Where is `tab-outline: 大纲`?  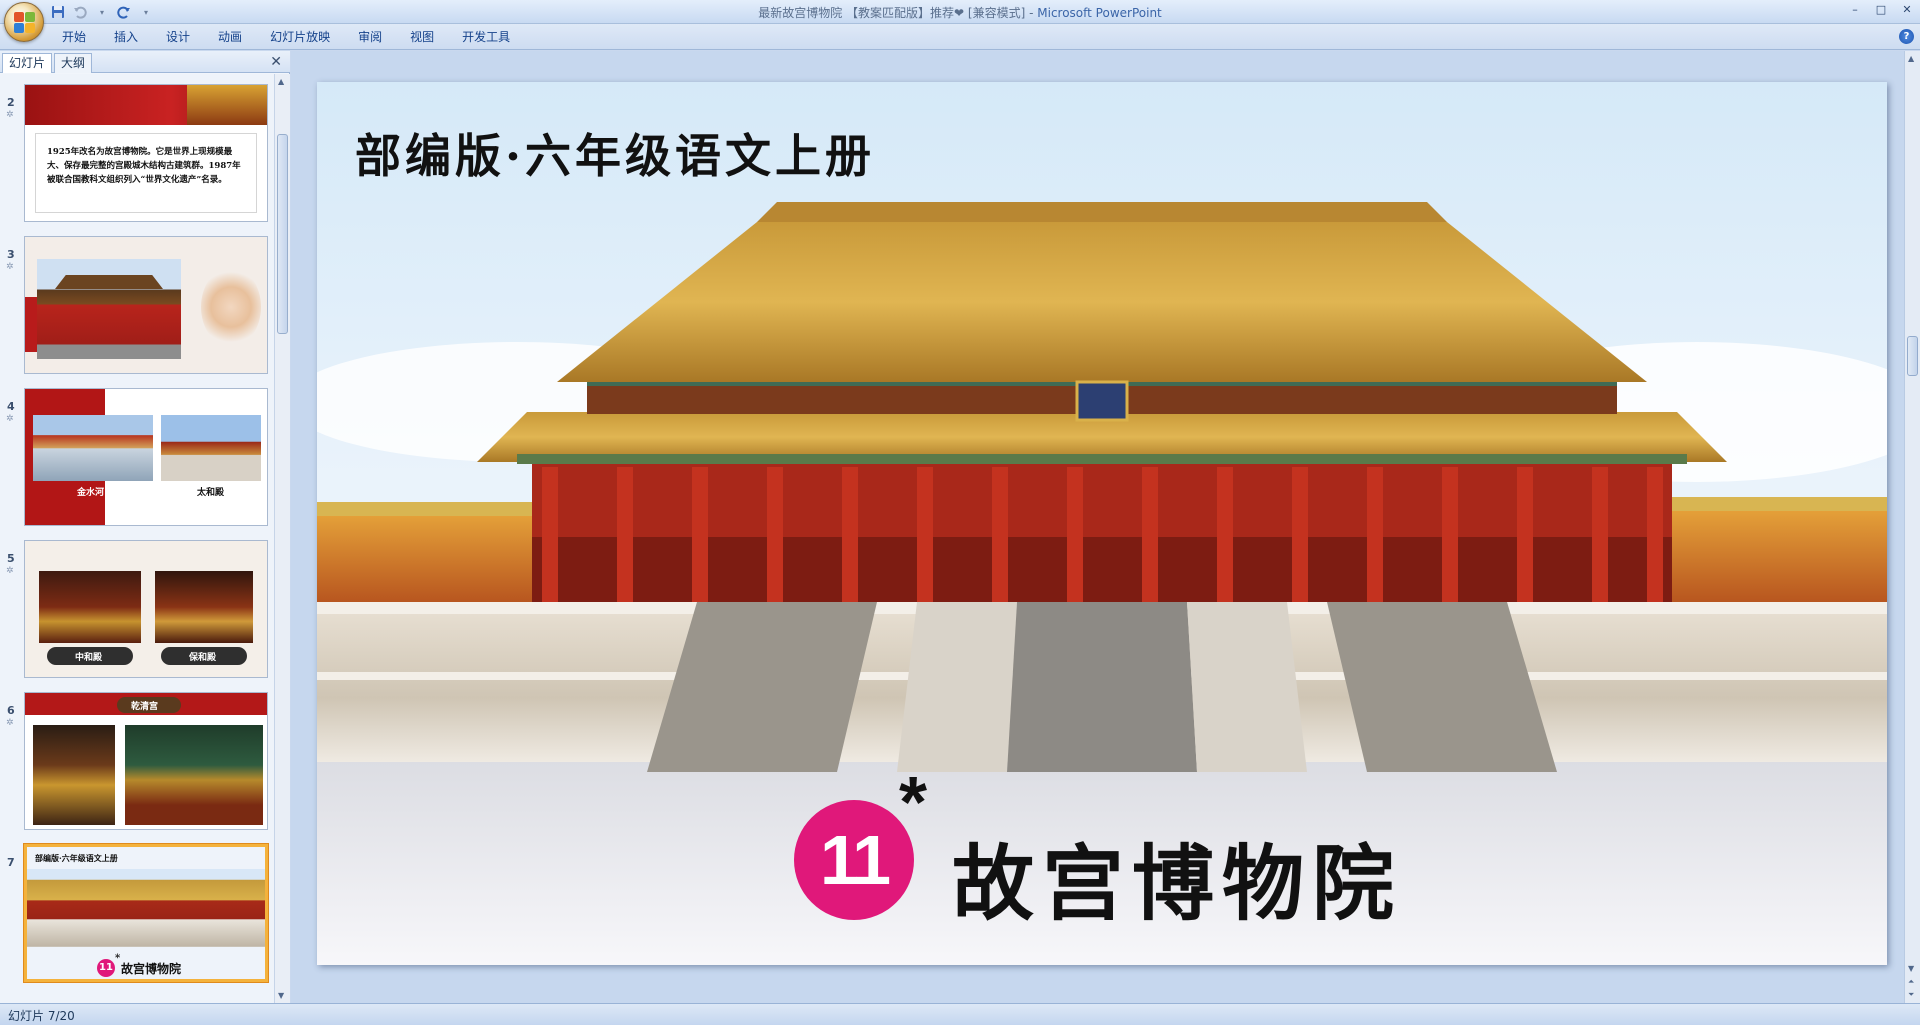 tab-outline: 大纲 is located at coordinates (73, 63).